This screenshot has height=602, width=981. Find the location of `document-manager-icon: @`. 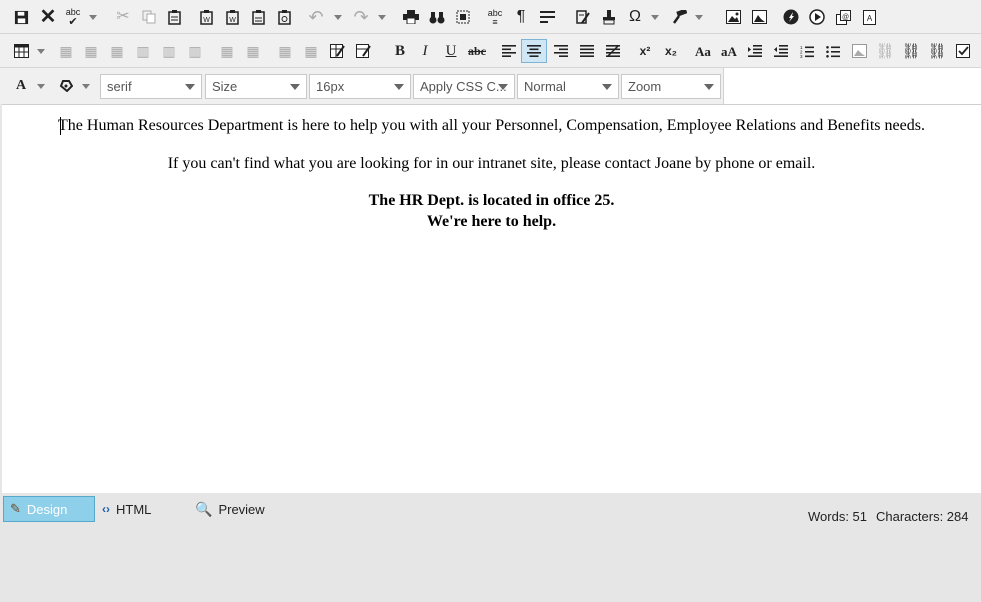

document-manager-icon: @ is located at coordinates (843, 17).